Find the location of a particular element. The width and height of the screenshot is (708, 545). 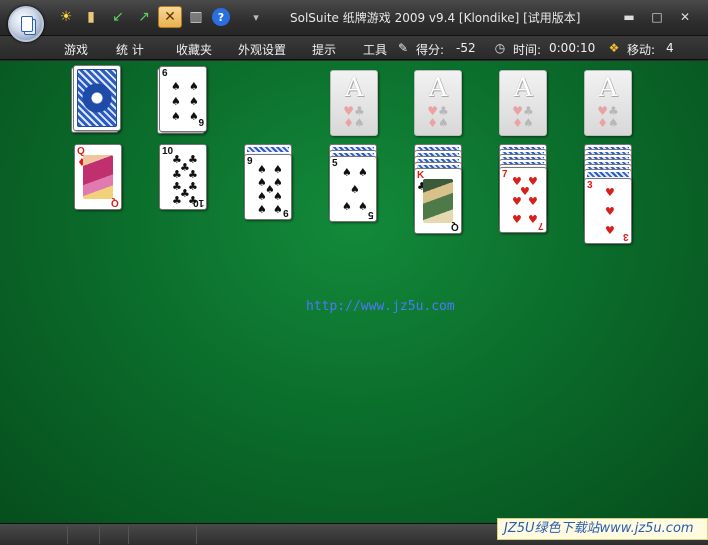

waste-card: 6 ♠ ♠ ♠ ♠ ♠ ♠ 9 is located at coordinates (183, 99).